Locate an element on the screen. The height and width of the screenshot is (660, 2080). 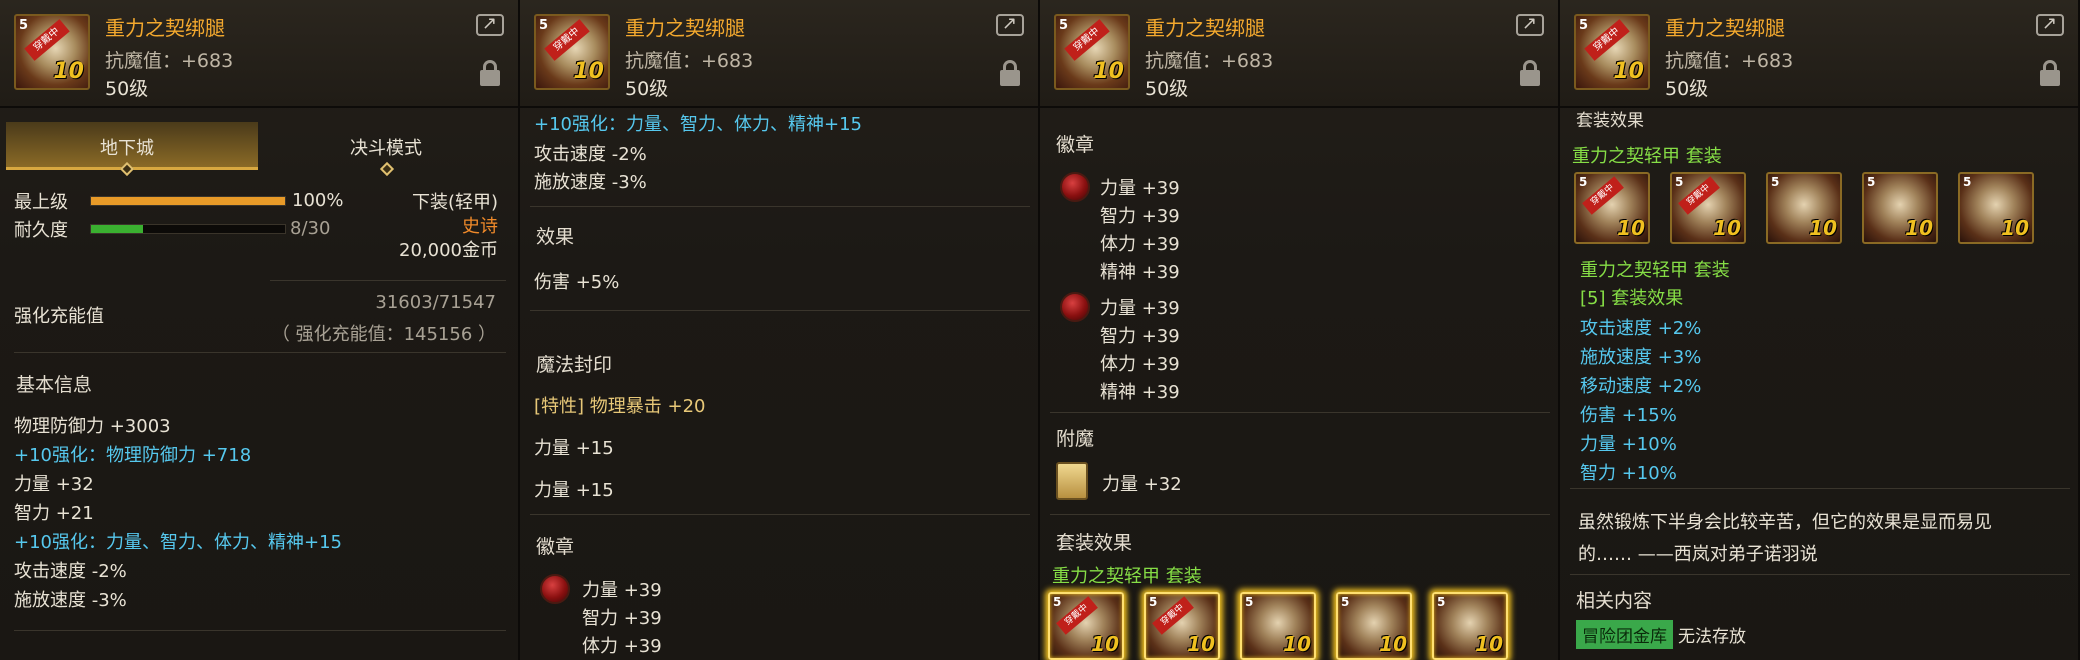
charge-value: 31603/71547 is located at coordinates (435, 302).